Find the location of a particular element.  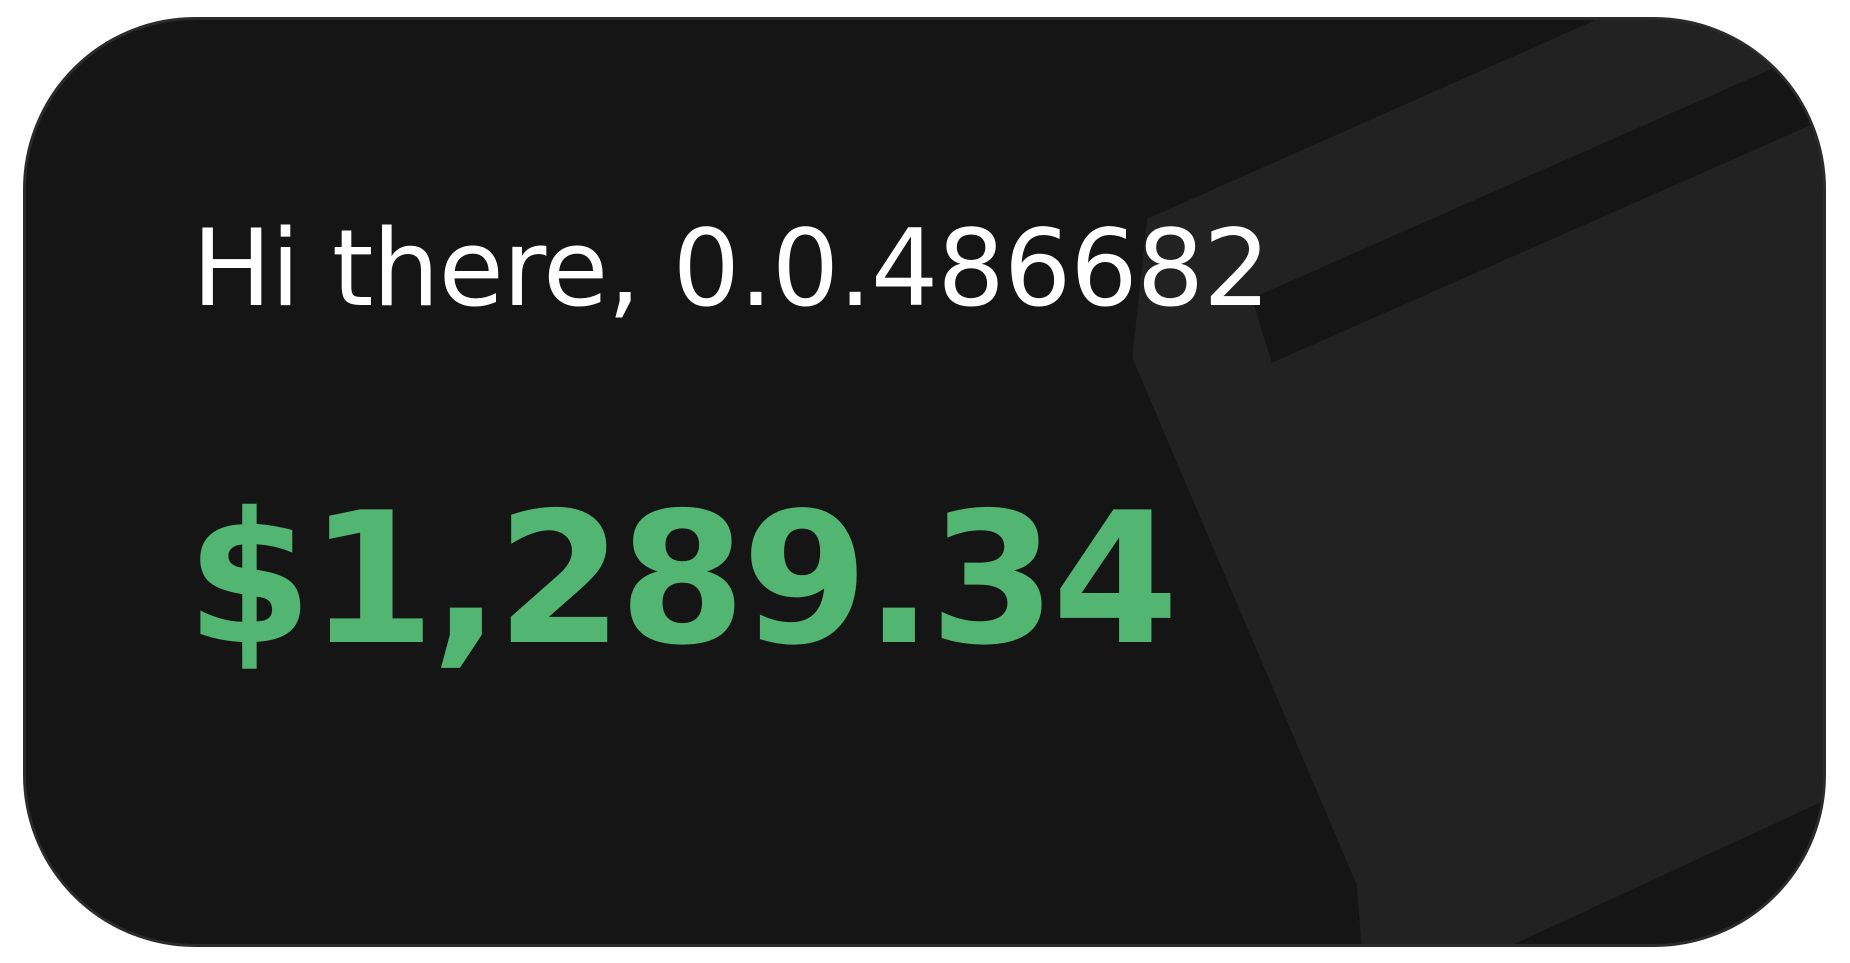

greeting-text: Hi there, 0.0.486682 is located at coordinates (731, 268).